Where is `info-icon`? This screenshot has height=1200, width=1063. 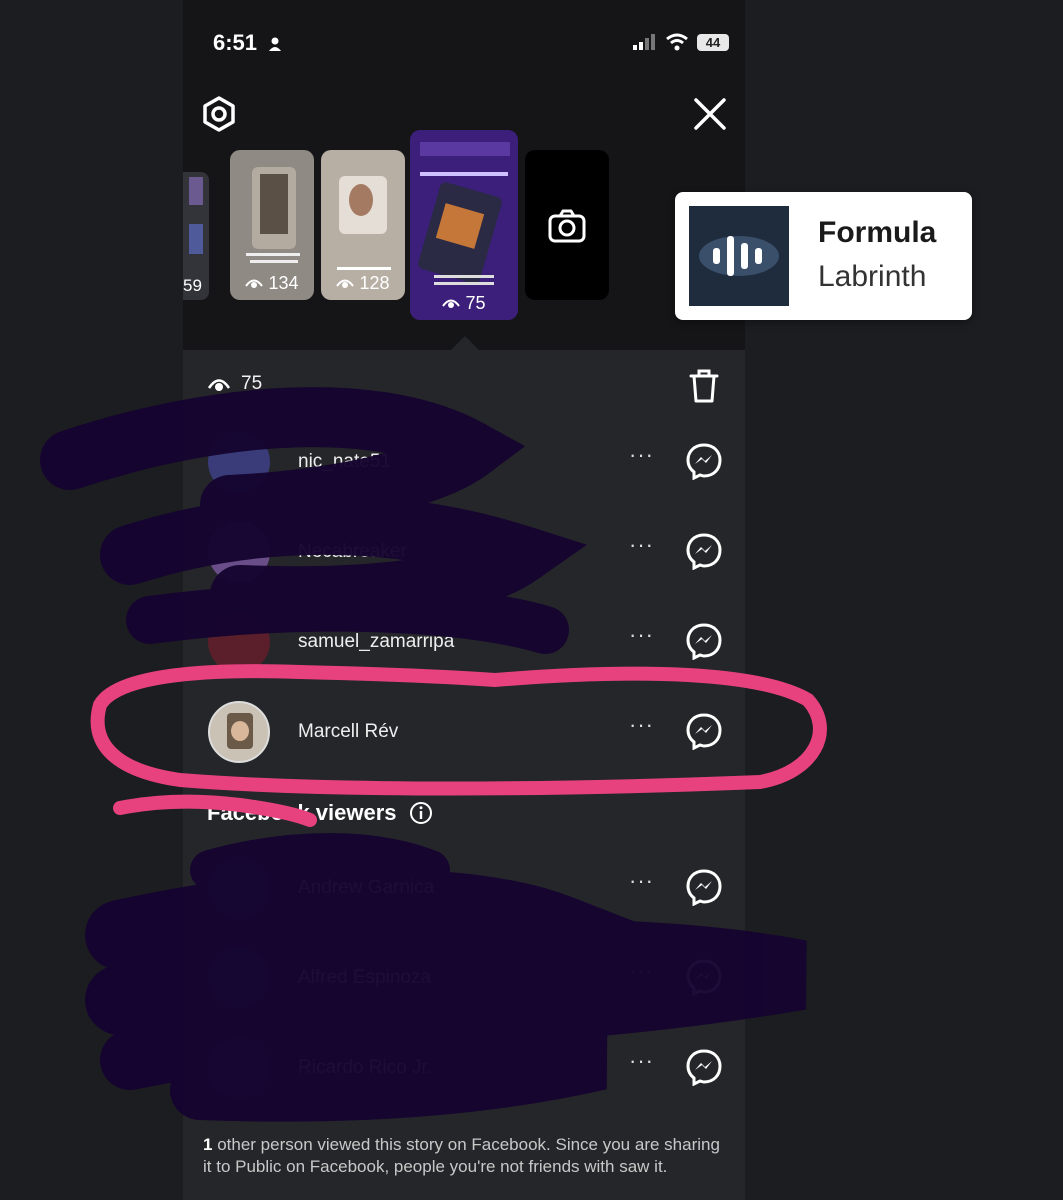
info-icon is located at coordinates (421, 813).